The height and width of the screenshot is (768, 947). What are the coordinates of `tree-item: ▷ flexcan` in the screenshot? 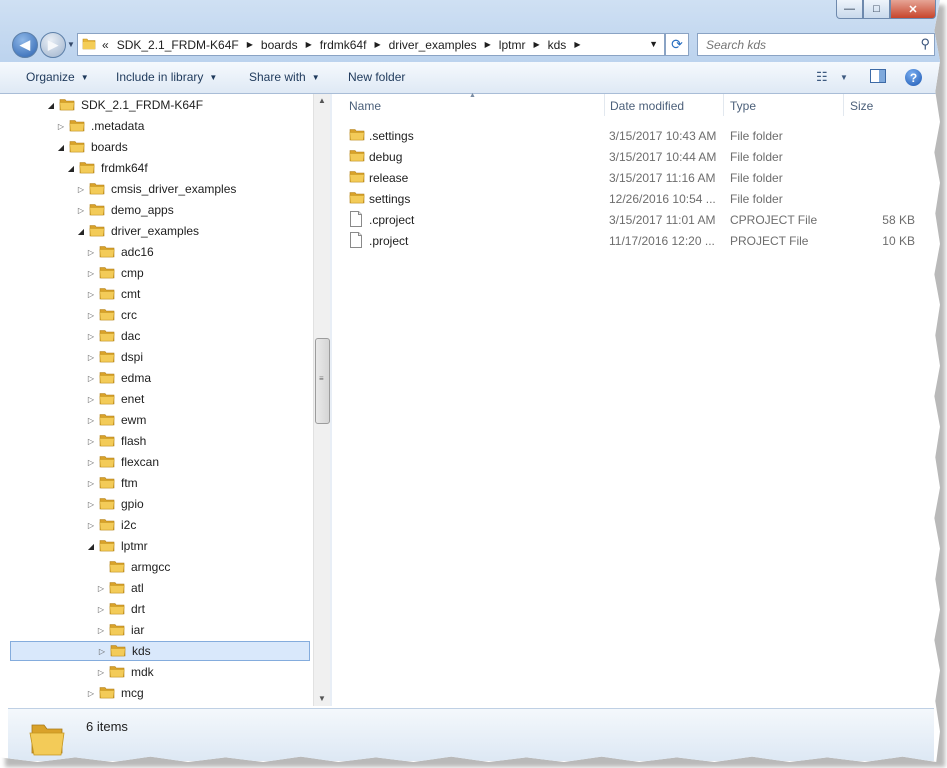 It's located at (122, 462).